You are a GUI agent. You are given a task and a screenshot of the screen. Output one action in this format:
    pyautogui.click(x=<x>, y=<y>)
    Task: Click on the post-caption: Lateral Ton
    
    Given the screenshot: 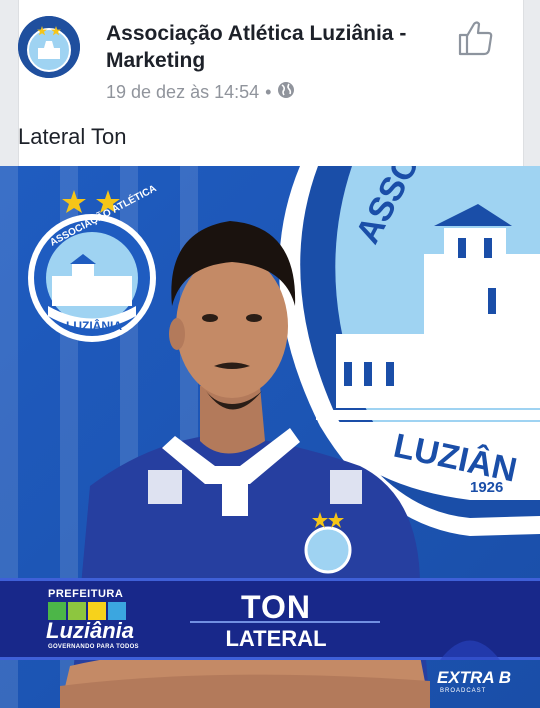 What is the action you would take?
    pyautogui.click(x=72, y=136)
    